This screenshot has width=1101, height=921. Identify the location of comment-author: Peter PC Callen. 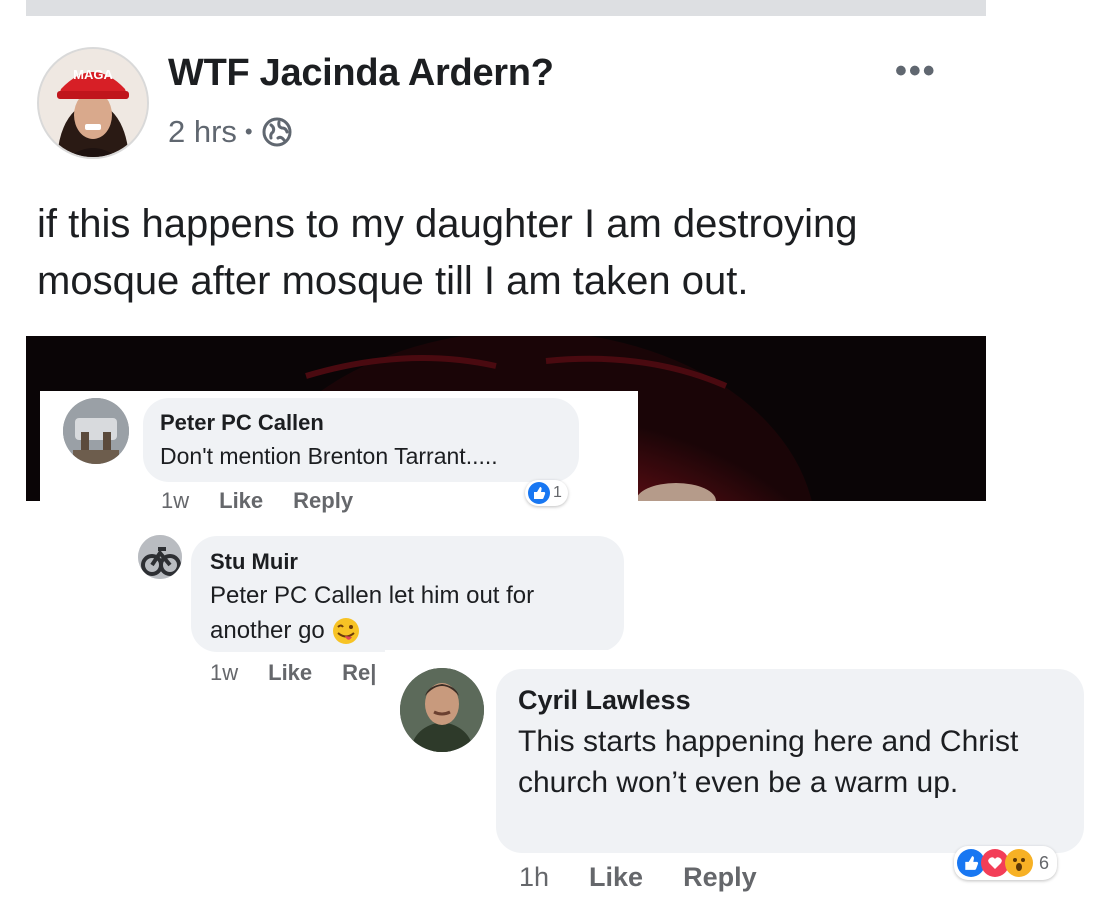
(242, 423).